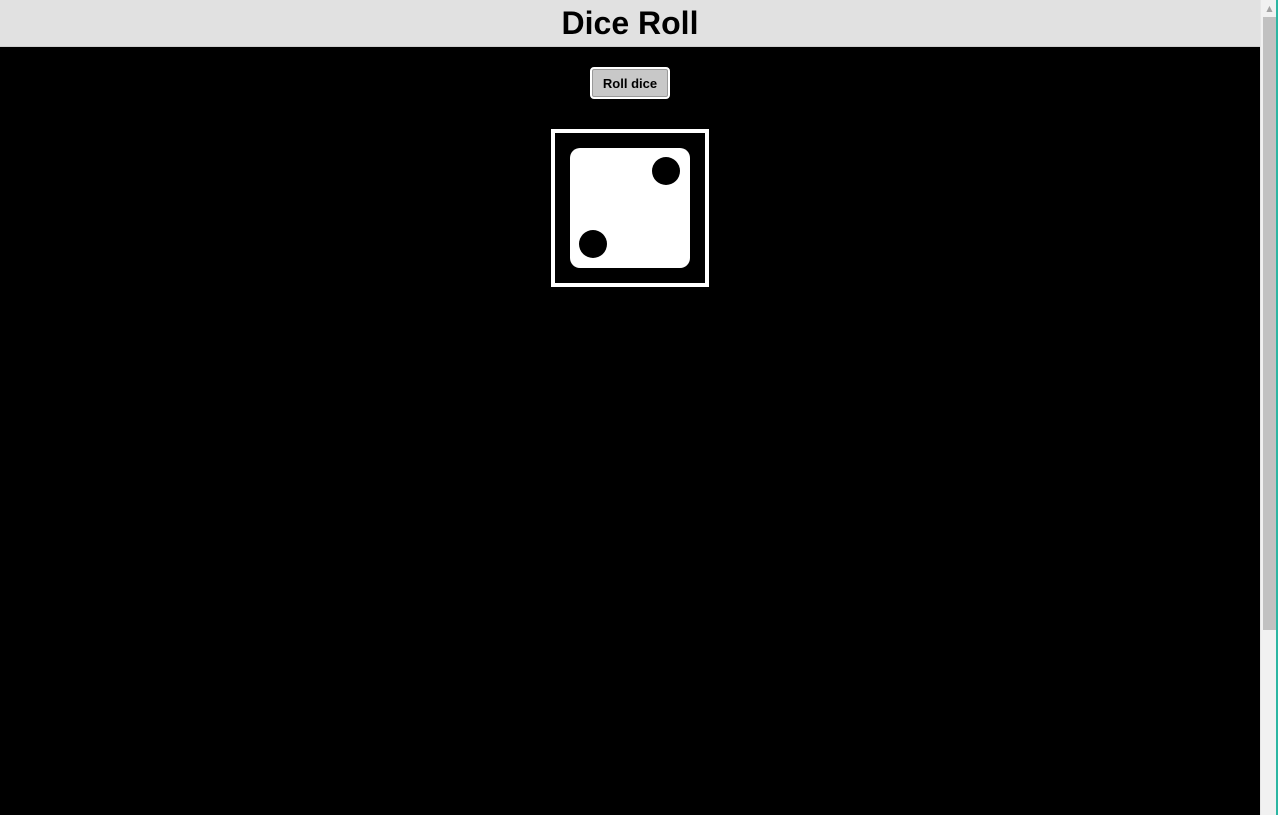 This screenshot has width=1278, height=815. I want to click on page-header: Dice Roll, so click(630, 23).